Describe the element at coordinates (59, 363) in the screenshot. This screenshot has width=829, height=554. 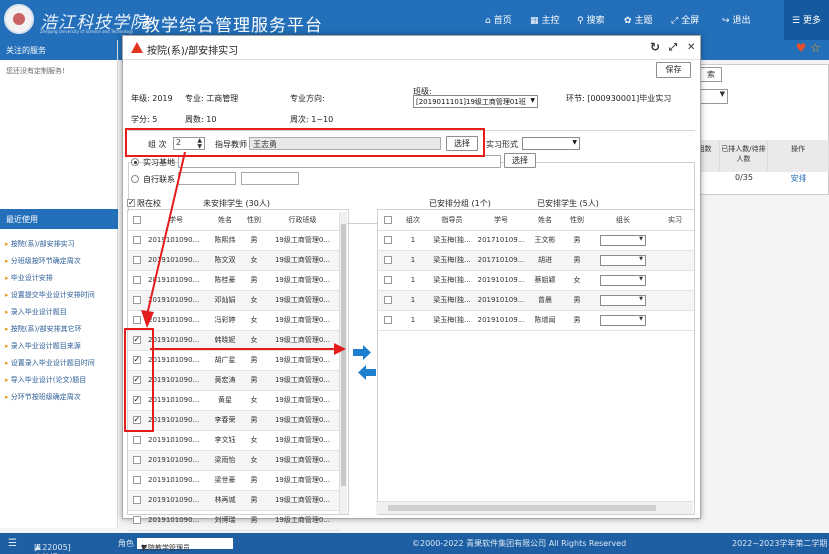
I see `recent-menu-item: 设置录入毕业设计题目时间` at that location.